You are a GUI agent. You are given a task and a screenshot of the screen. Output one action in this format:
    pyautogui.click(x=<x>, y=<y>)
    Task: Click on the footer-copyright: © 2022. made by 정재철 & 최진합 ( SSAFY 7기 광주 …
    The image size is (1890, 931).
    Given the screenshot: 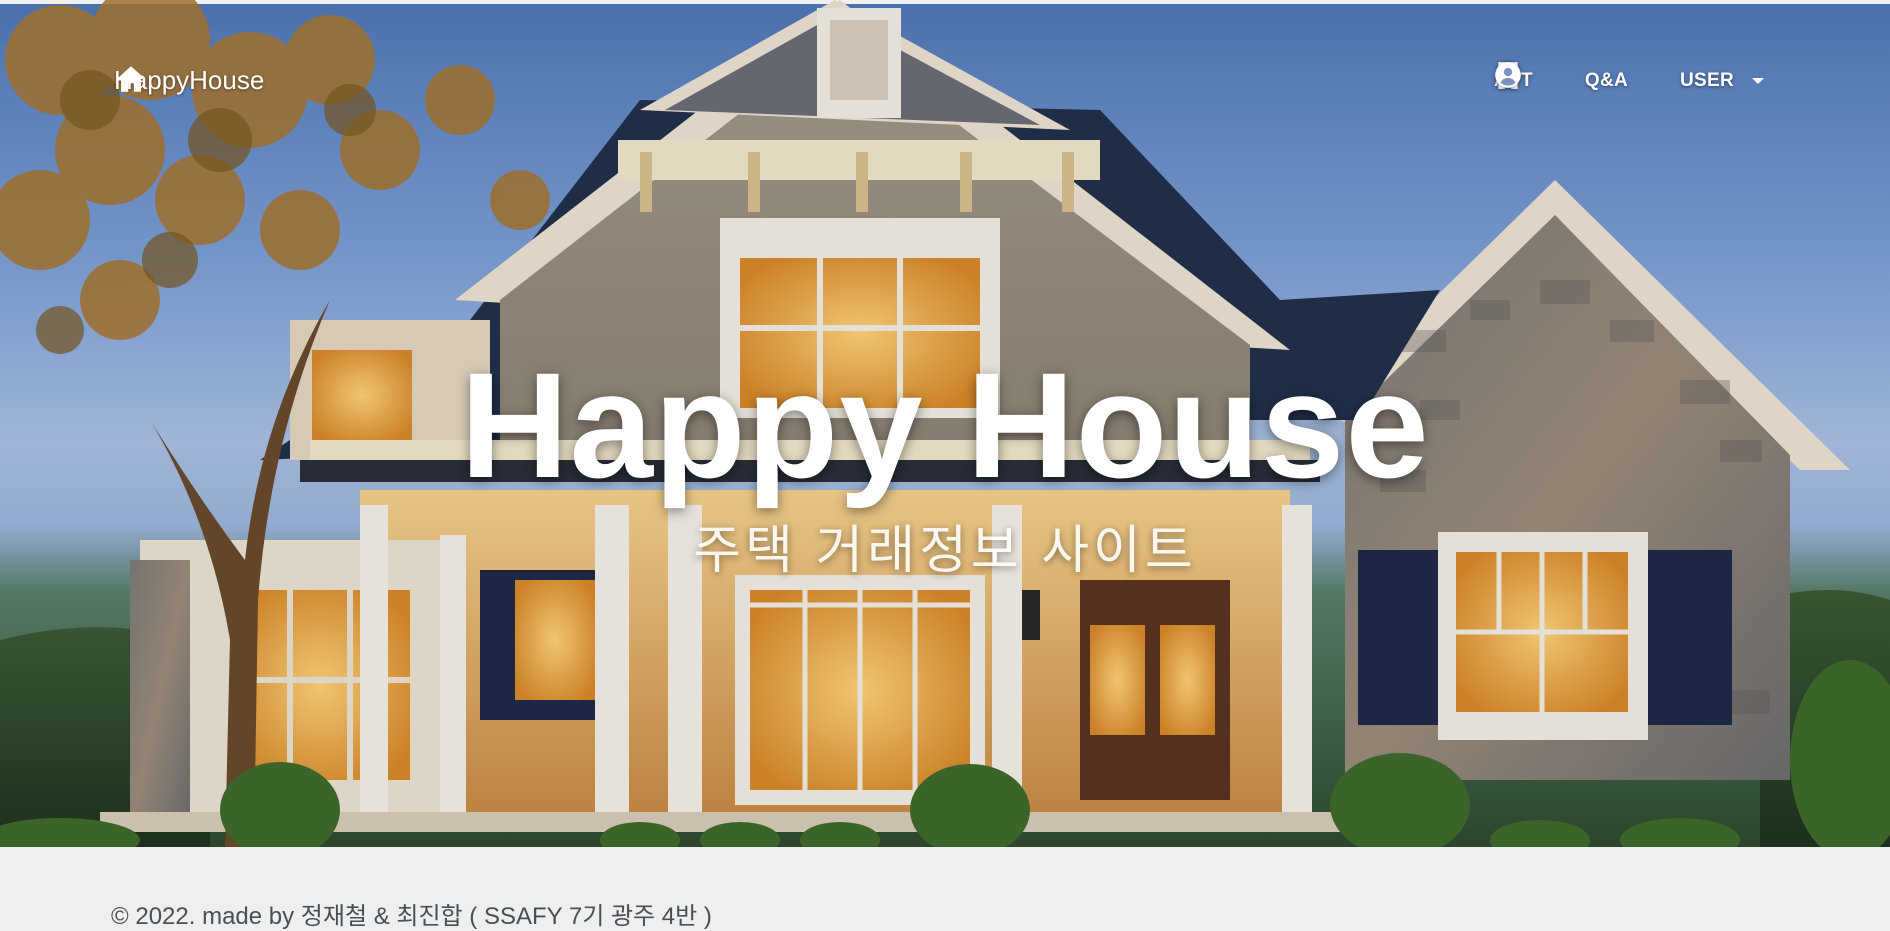 What is the action you would take?
    pyautogui.click(x=411, y=916)
    